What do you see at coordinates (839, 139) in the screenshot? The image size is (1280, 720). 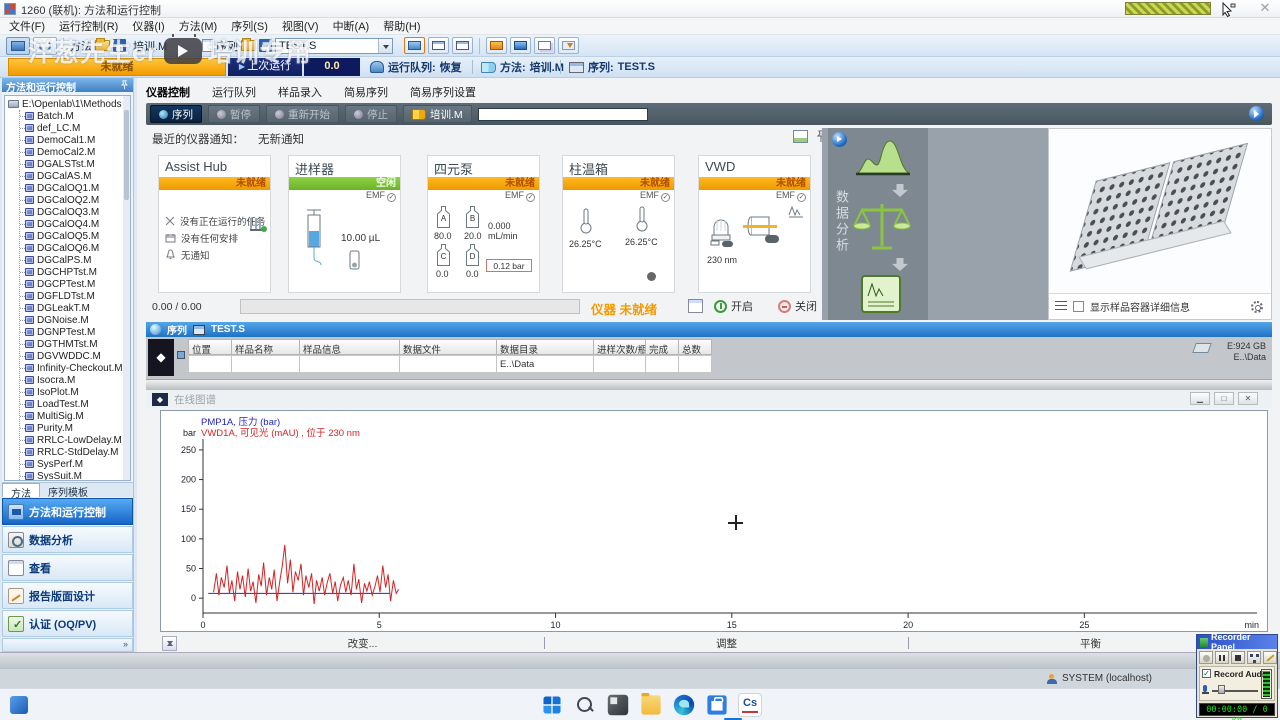 I see `panel-expand-sphere-icon` at bounding box center [839, 139].